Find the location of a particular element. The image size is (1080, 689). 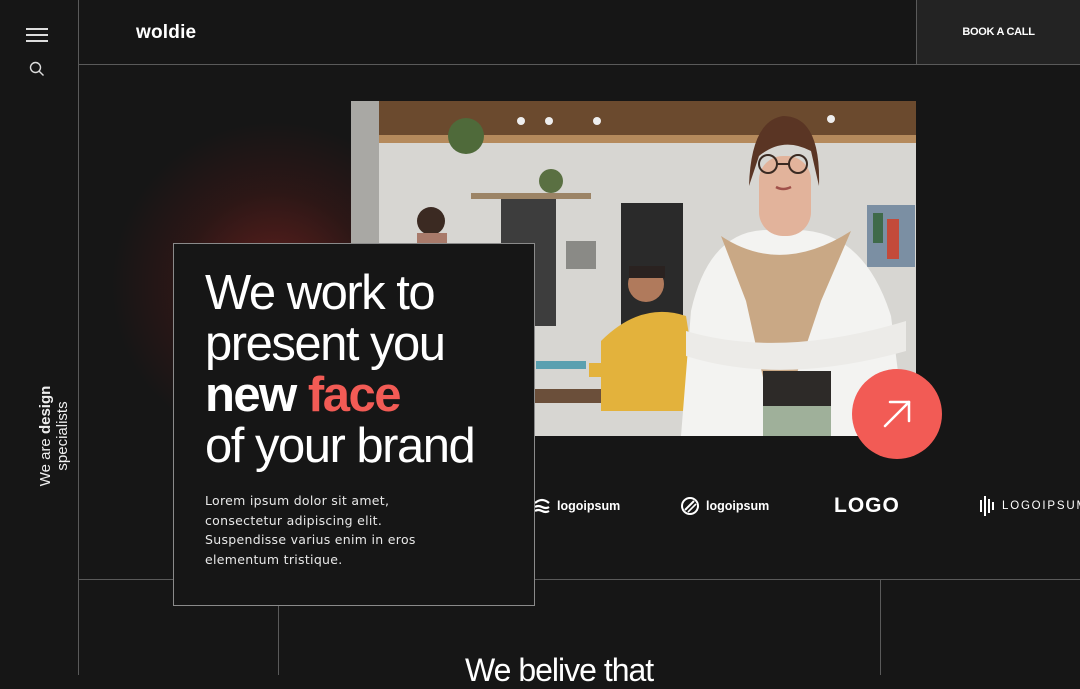

section-heading: We belive that is located at coordinates (559, 670).